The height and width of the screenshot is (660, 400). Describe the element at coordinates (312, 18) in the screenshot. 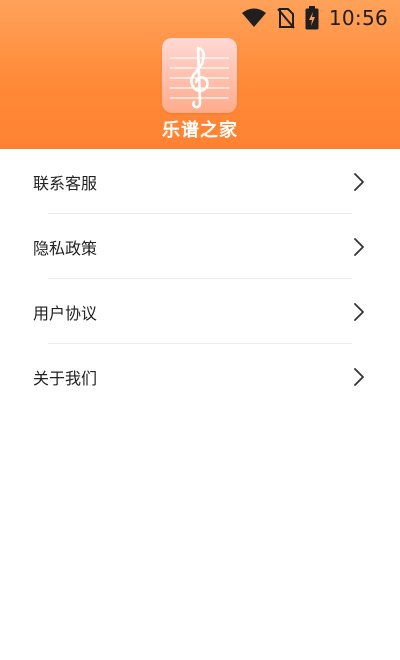

I see `battery-charging-icon` at that location.